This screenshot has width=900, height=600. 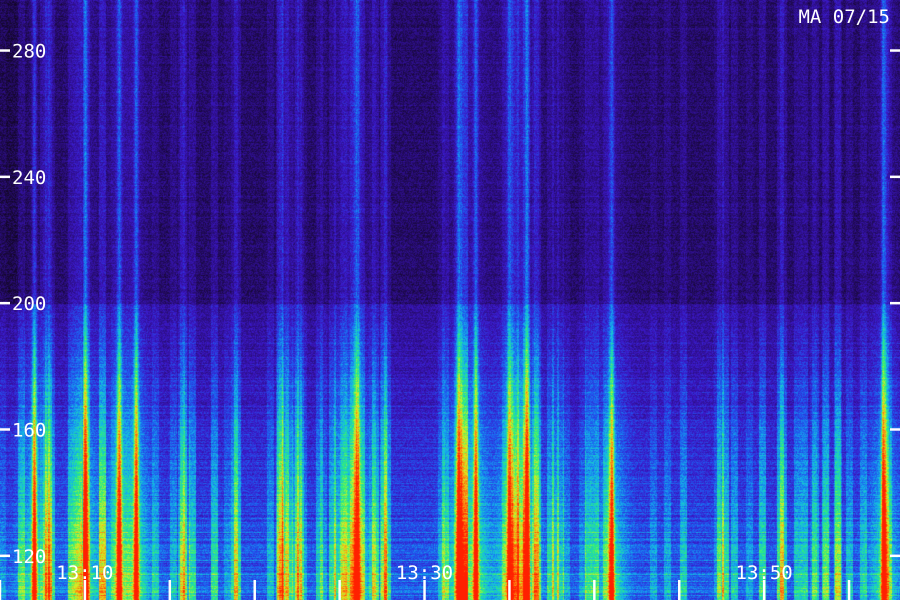 What do you see at coordinates (29, 52) in the screenshot?
I see `y-tick-label-280: 280` at bounding box center [29, 52].